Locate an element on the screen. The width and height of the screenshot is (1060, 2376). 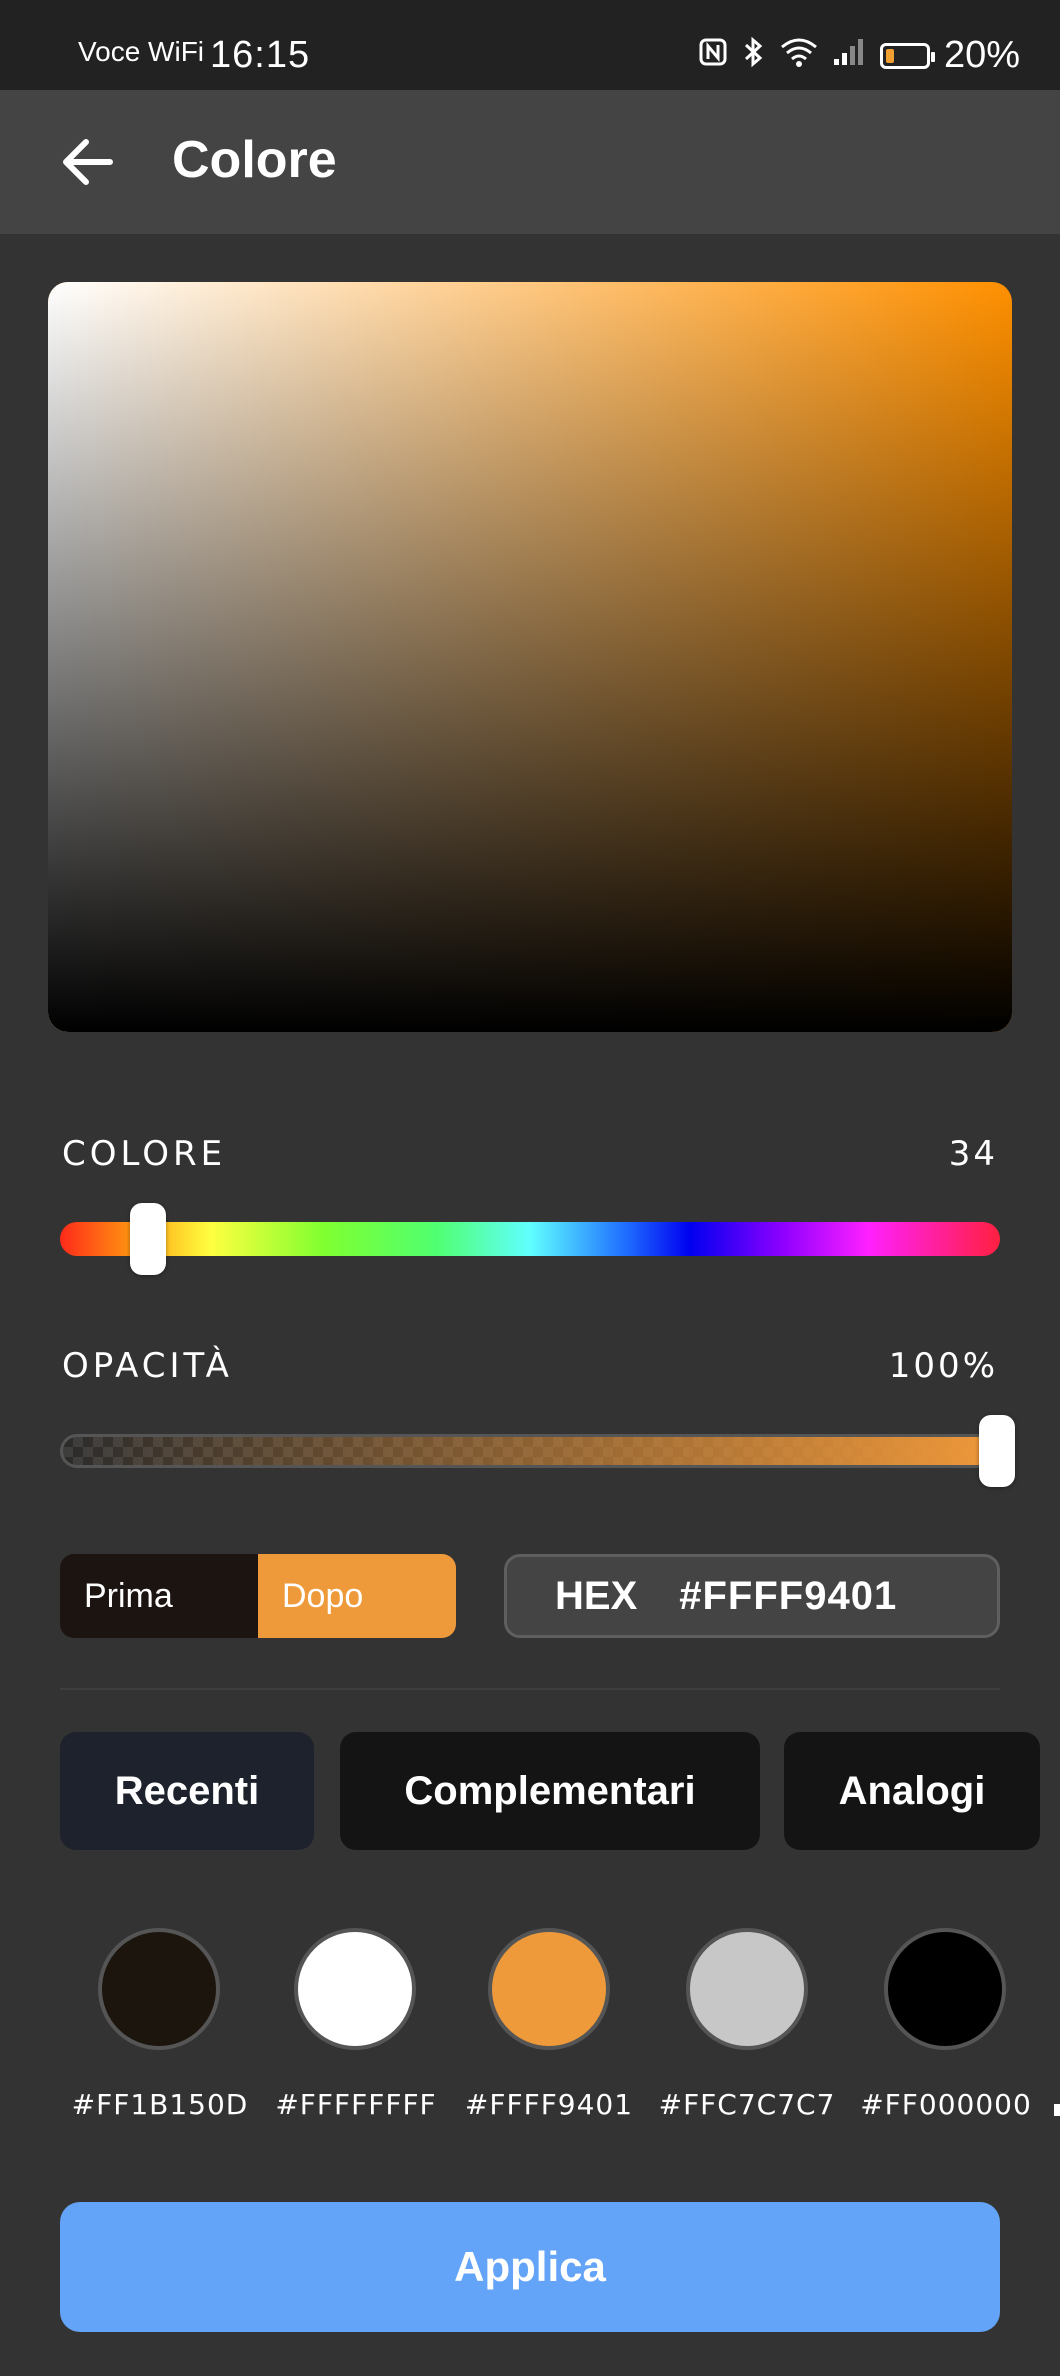
before-color-button: Prima is located at coordinates (159, 1596).